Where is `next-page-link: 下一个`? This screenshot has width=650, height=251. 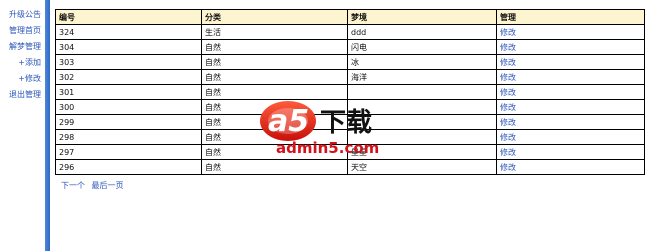 next-page-link: 下一个 is located at coordinates (73, 185).